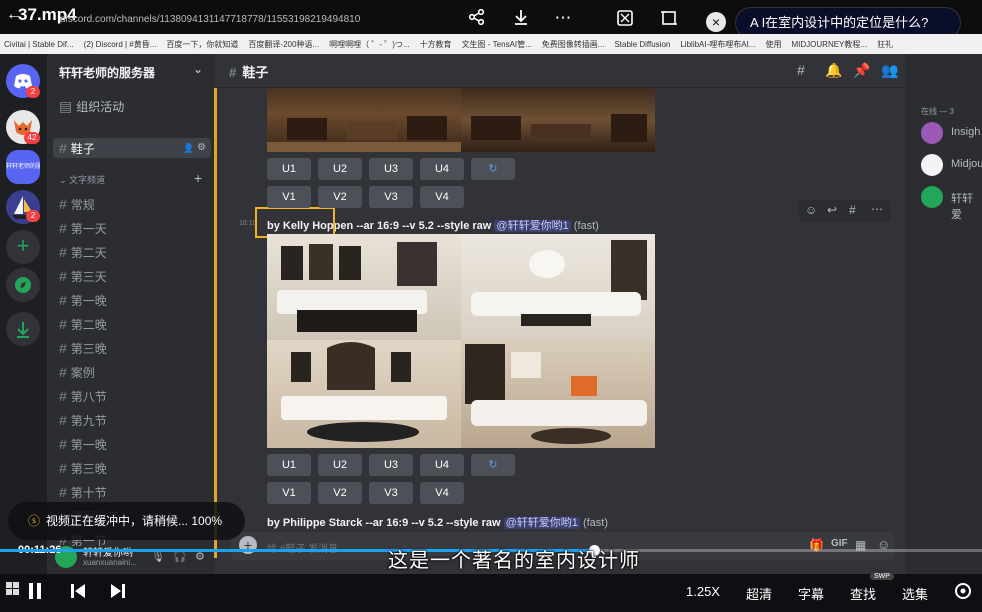 Image resolution: width=982 pixels, height=612 pixels. What do you see at coordinates (202, 44) in the screenshot?
I see `bookmark-item: 百度一下，你就知道` at bounding box center [202, 44].